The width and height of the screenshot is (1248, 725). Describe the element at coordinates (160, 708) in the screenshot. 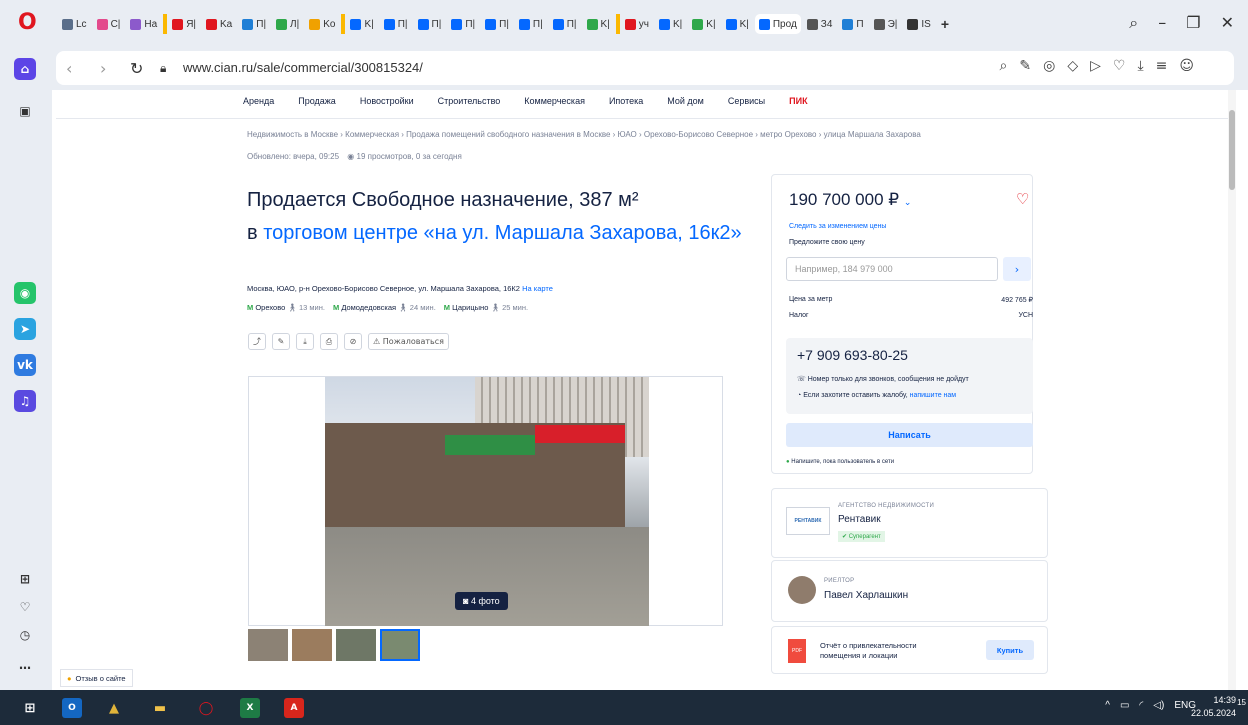

I see `explorer-icon: ▬` at that location.